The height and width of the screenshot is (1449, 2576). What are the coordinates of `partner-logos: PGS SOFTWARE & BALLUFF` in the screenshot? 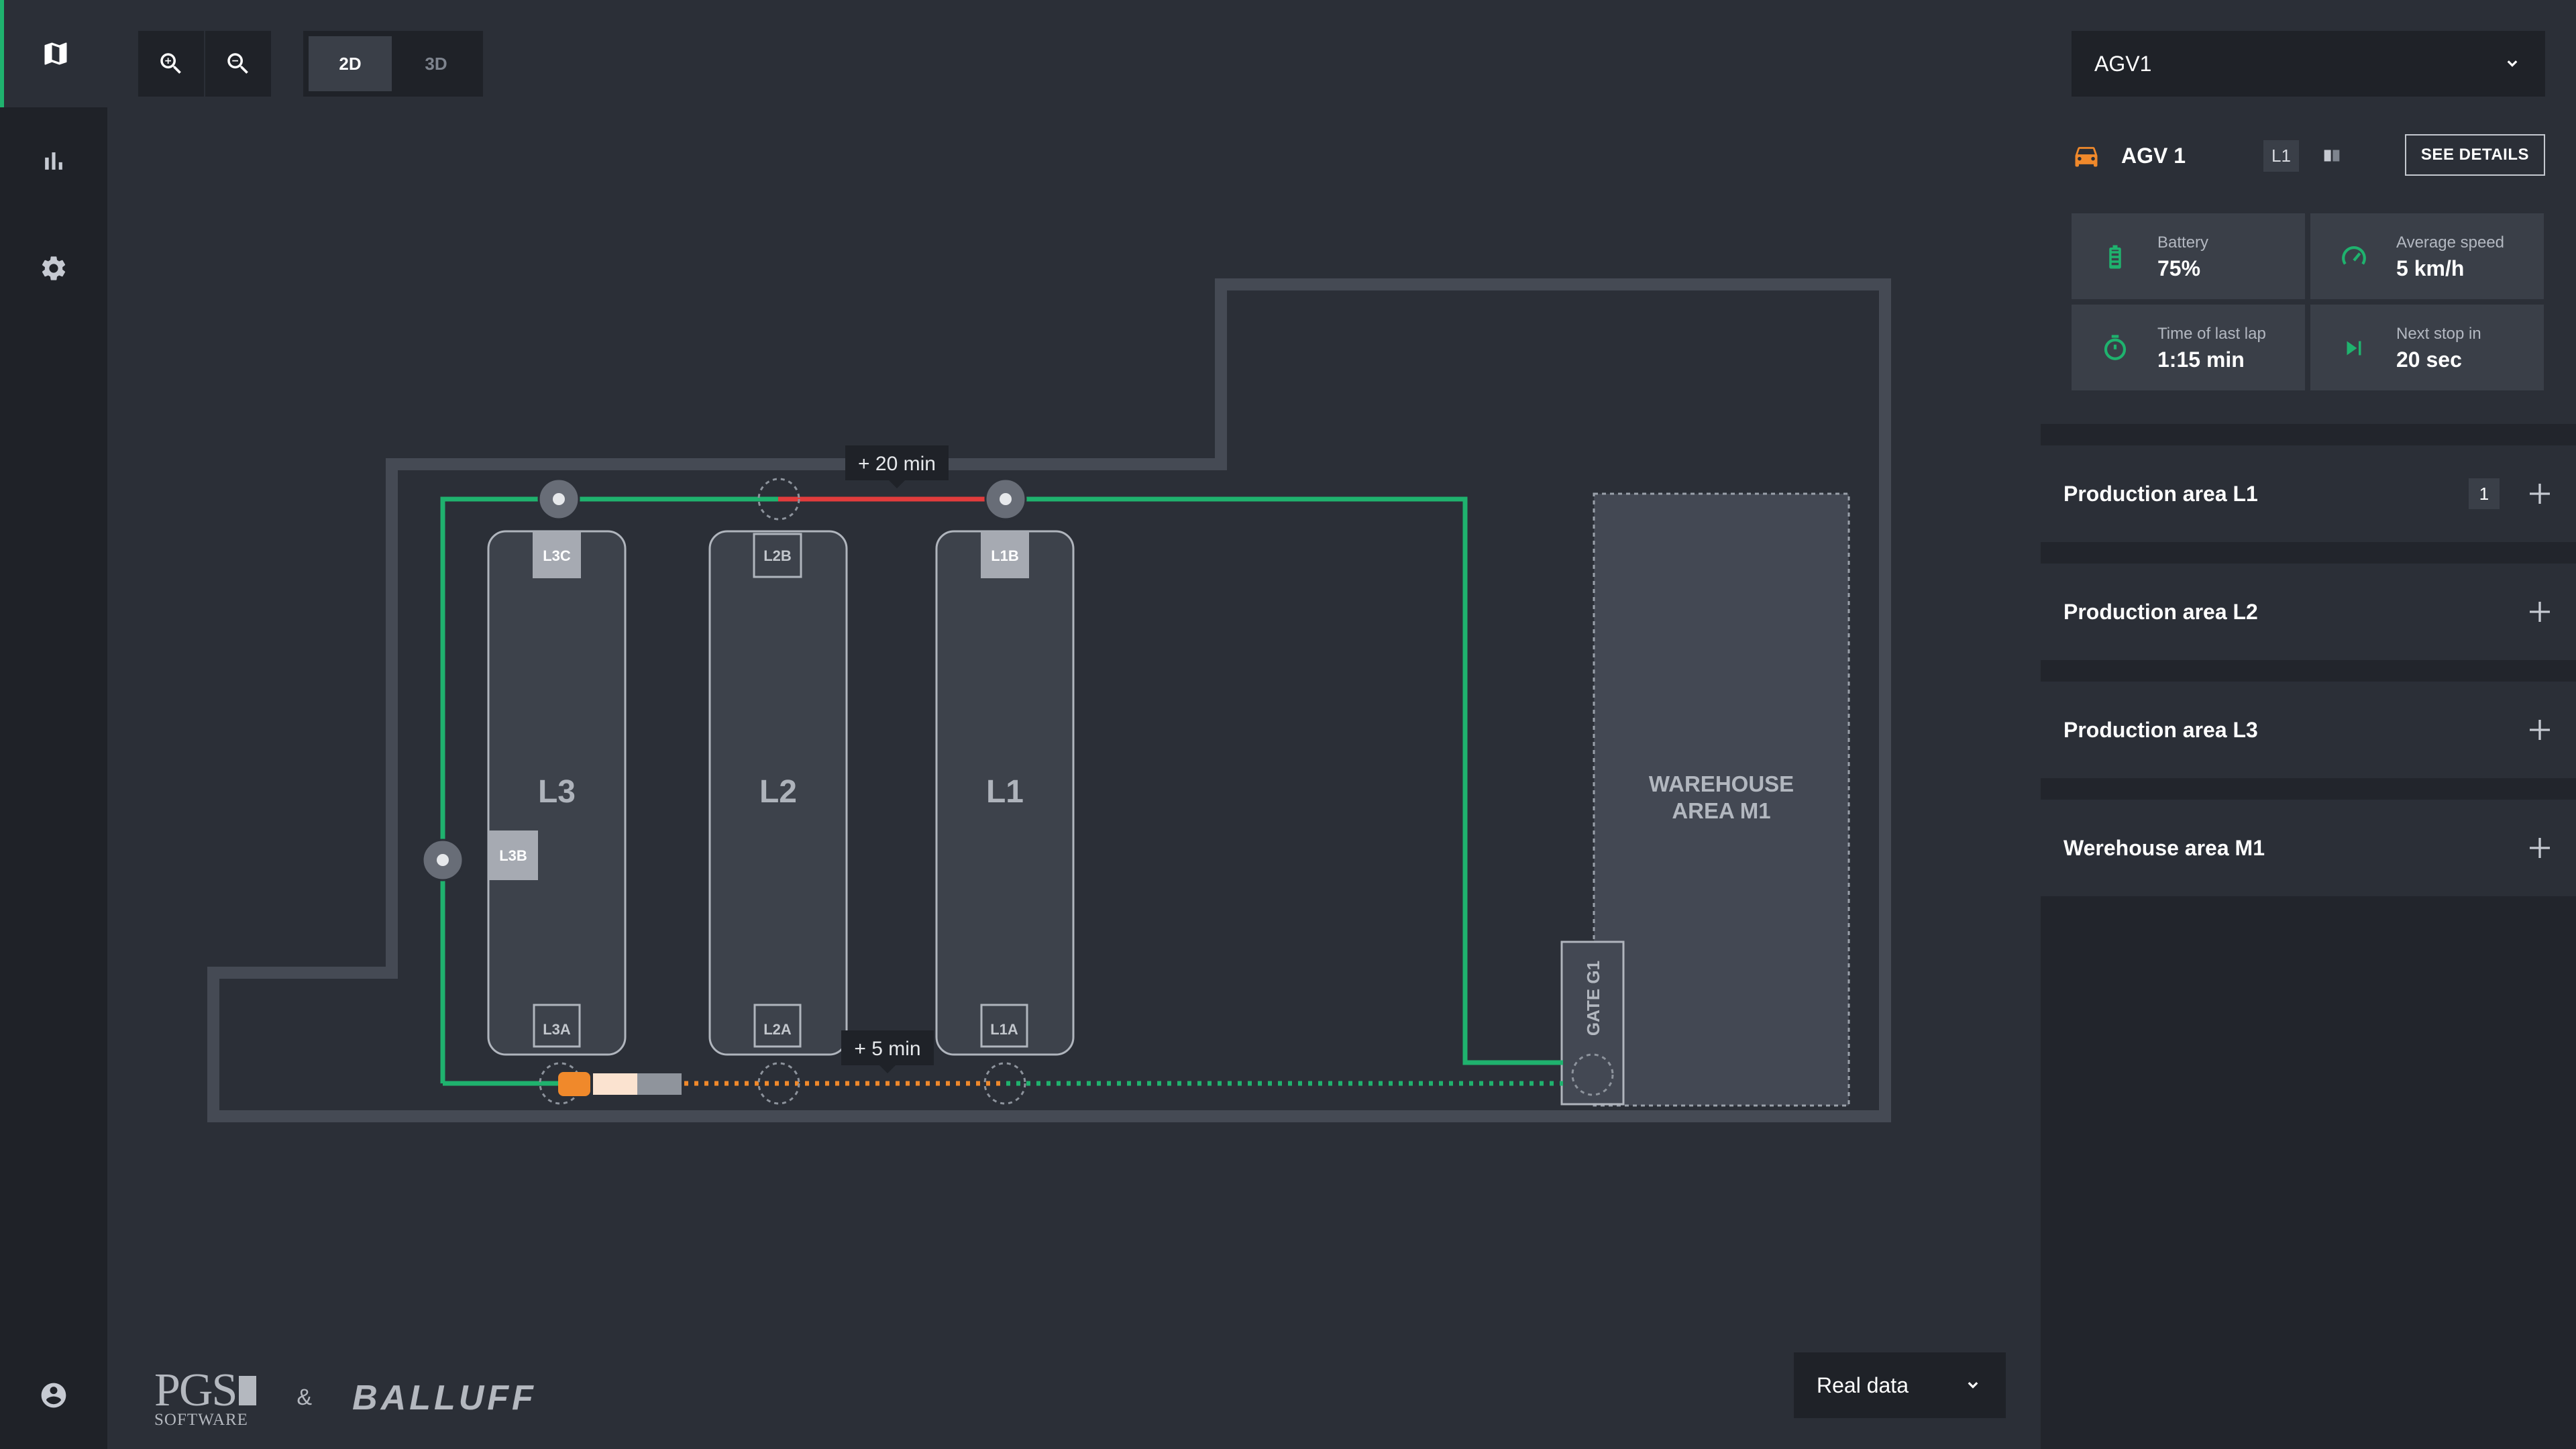 It's located at (345, 1398).